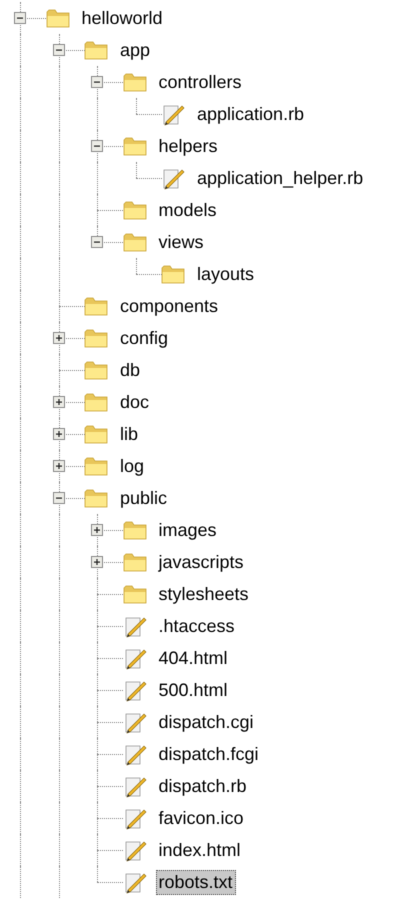 The width and height of the screenshot is (404, 909). What do you see at coordinates (188, 210) in the screenshot?
I see `tree-item: models` at bounding box center [188, 210].